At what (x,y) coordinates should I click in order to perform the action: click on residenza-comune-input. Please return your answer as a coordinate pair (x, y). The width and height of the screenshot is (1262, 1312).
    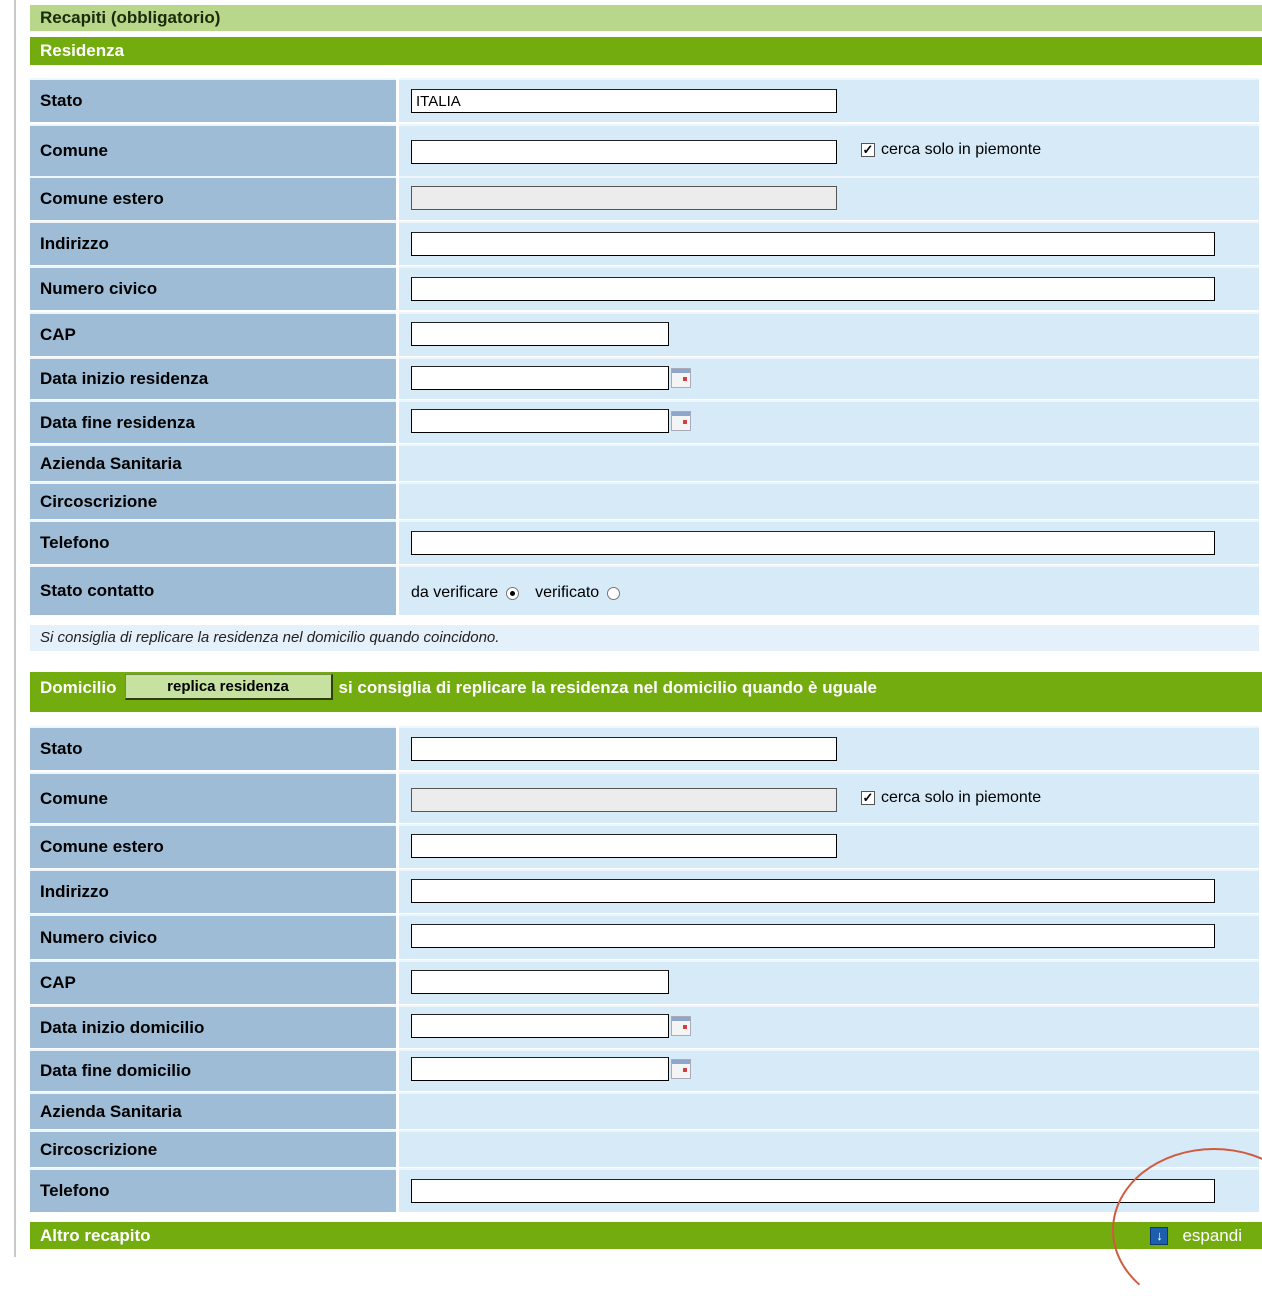
    Looking at the image, I should click on (624, 152).